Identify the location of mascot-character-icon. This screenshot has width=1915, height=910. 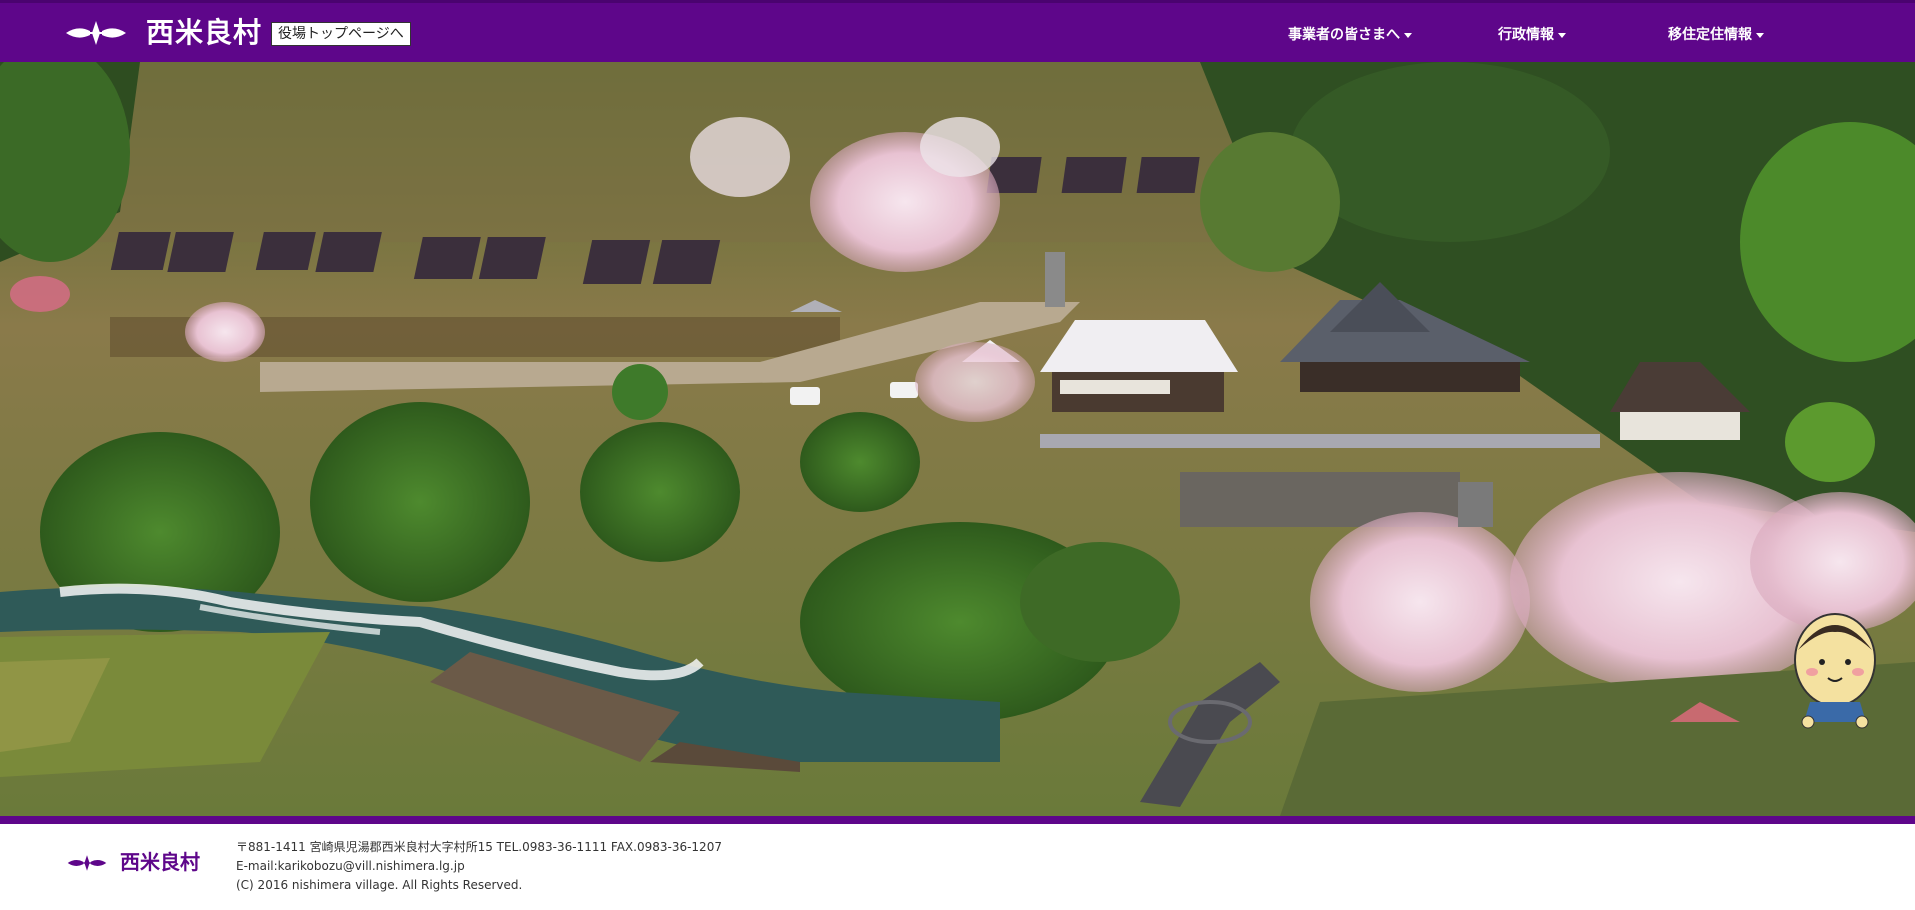
(1835, 670).